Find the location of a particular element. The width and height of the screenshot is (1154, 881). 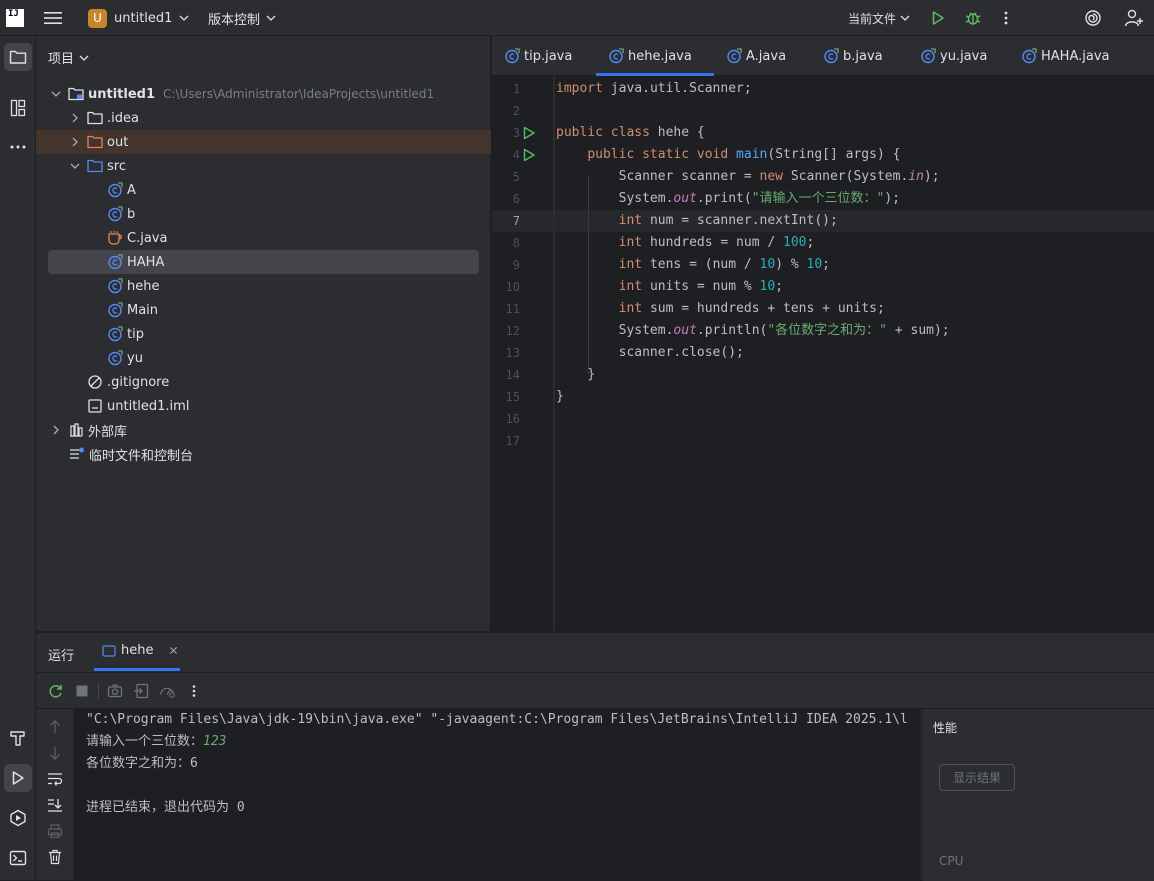

tree-item-class-a: A is located at coordinates (263, 190).